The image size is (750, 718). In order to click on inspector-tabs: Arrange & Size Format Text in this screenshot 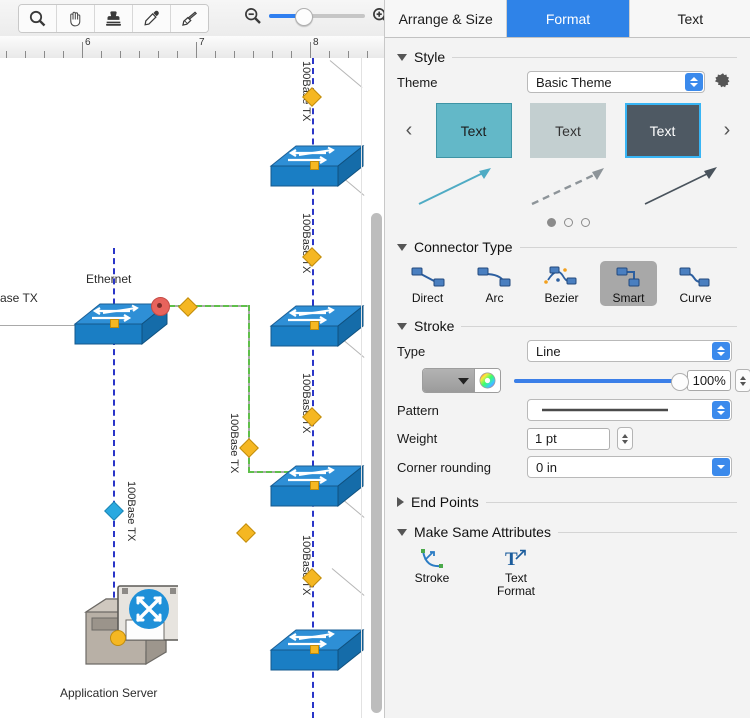, I will do `click(567, 19)`.